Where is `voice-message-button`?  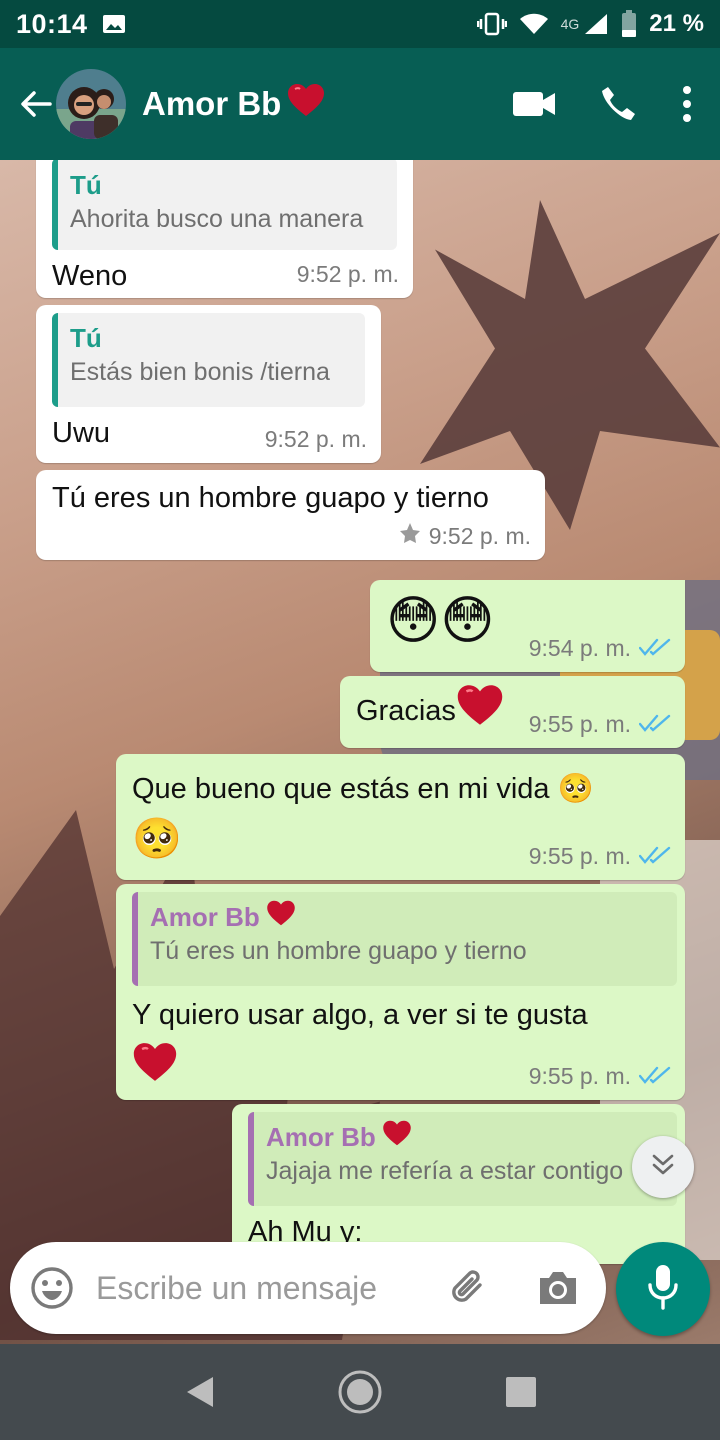 voice-message-button is located at coordinates (663, 1289).